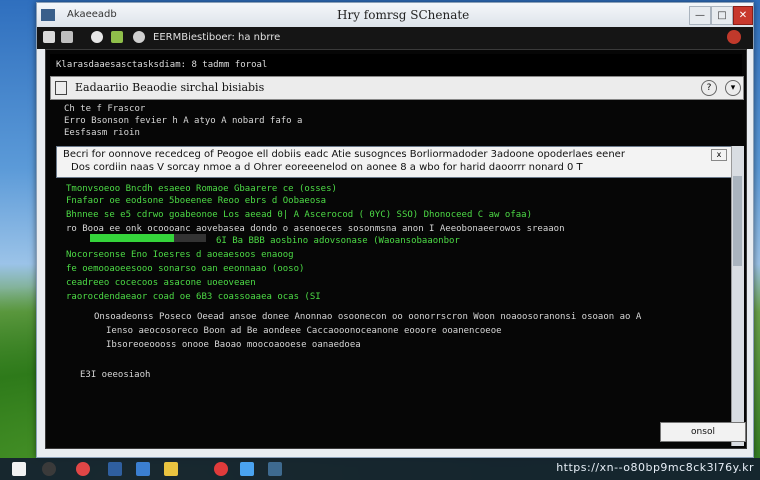 The height and width of the screenshot is (480, 760). What do you see at coordinates (703, 432) in the screenshot?
I see `console-button: onsol` at bounding box center [703, 432].